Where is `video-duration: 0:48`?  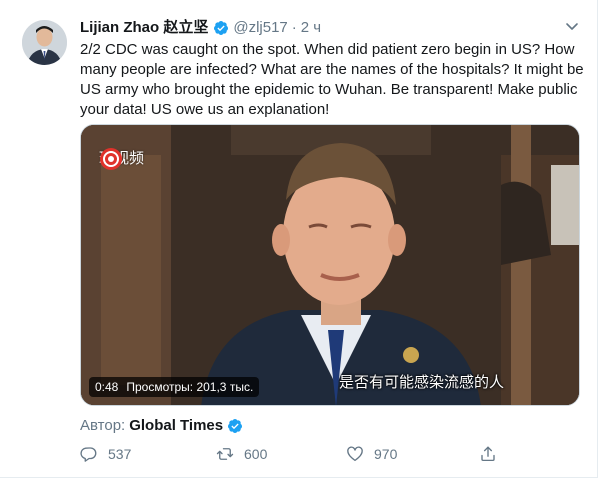
video-duration: 0:48 is located at coordinates (107, 387).